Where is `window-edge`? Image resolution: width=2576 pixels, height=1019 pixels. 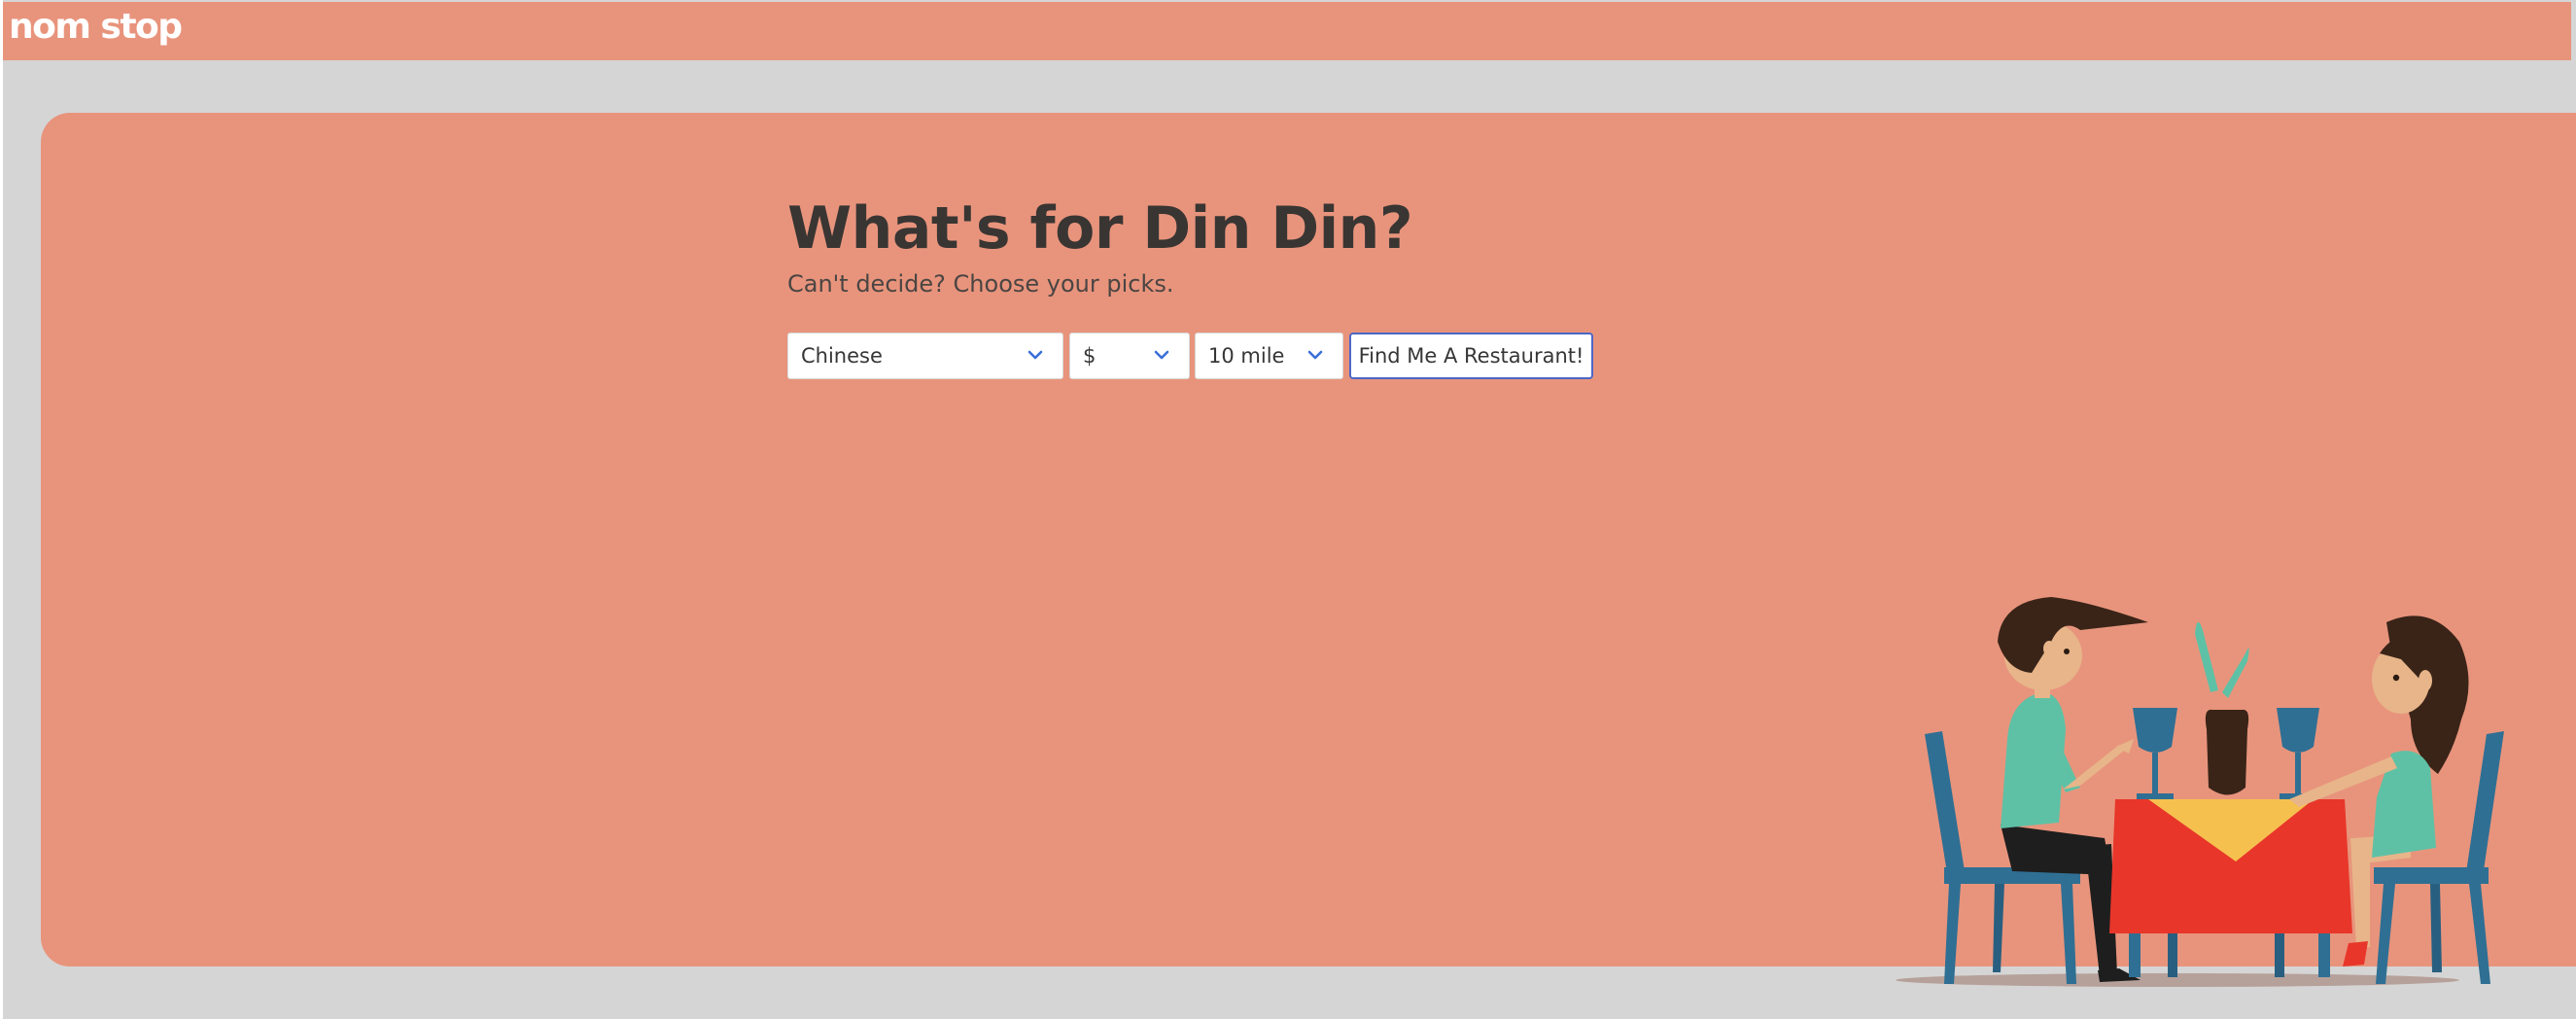
window-edge is located at coordinates (2, 509).